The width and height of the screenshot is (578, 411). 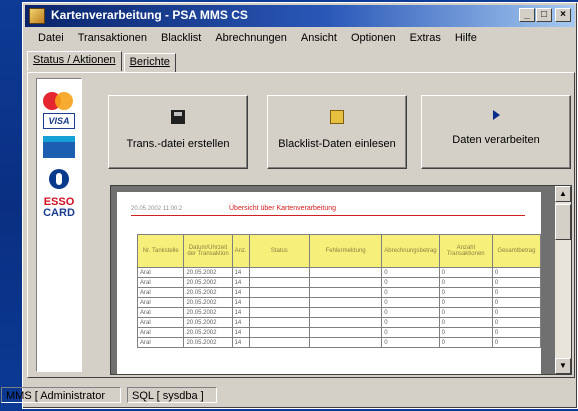 I want to click on col-header: Anz., so click(x=240, y=251).